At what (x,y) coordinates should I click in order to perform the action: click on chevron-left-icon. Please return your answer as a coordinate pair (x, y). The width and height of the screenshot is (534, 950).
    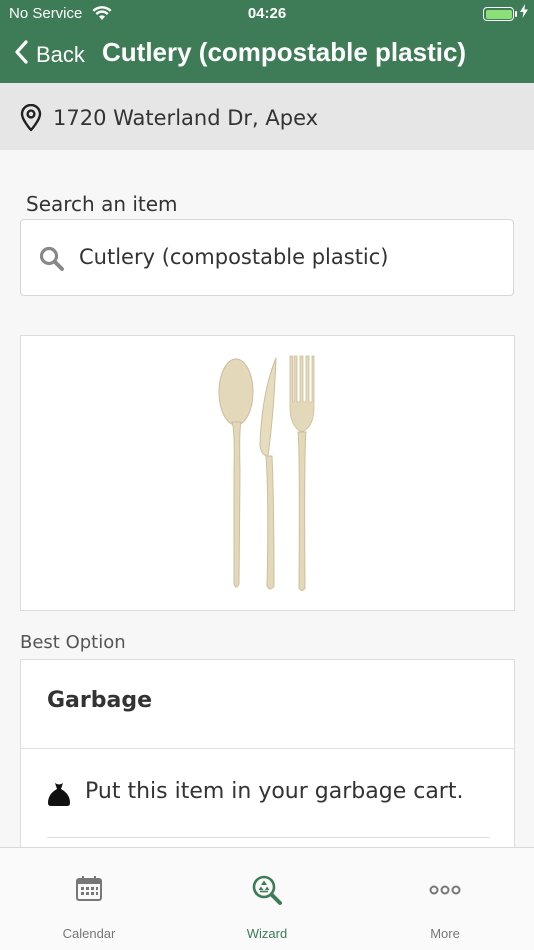
    Looking at the image, I should click on (21, 55).